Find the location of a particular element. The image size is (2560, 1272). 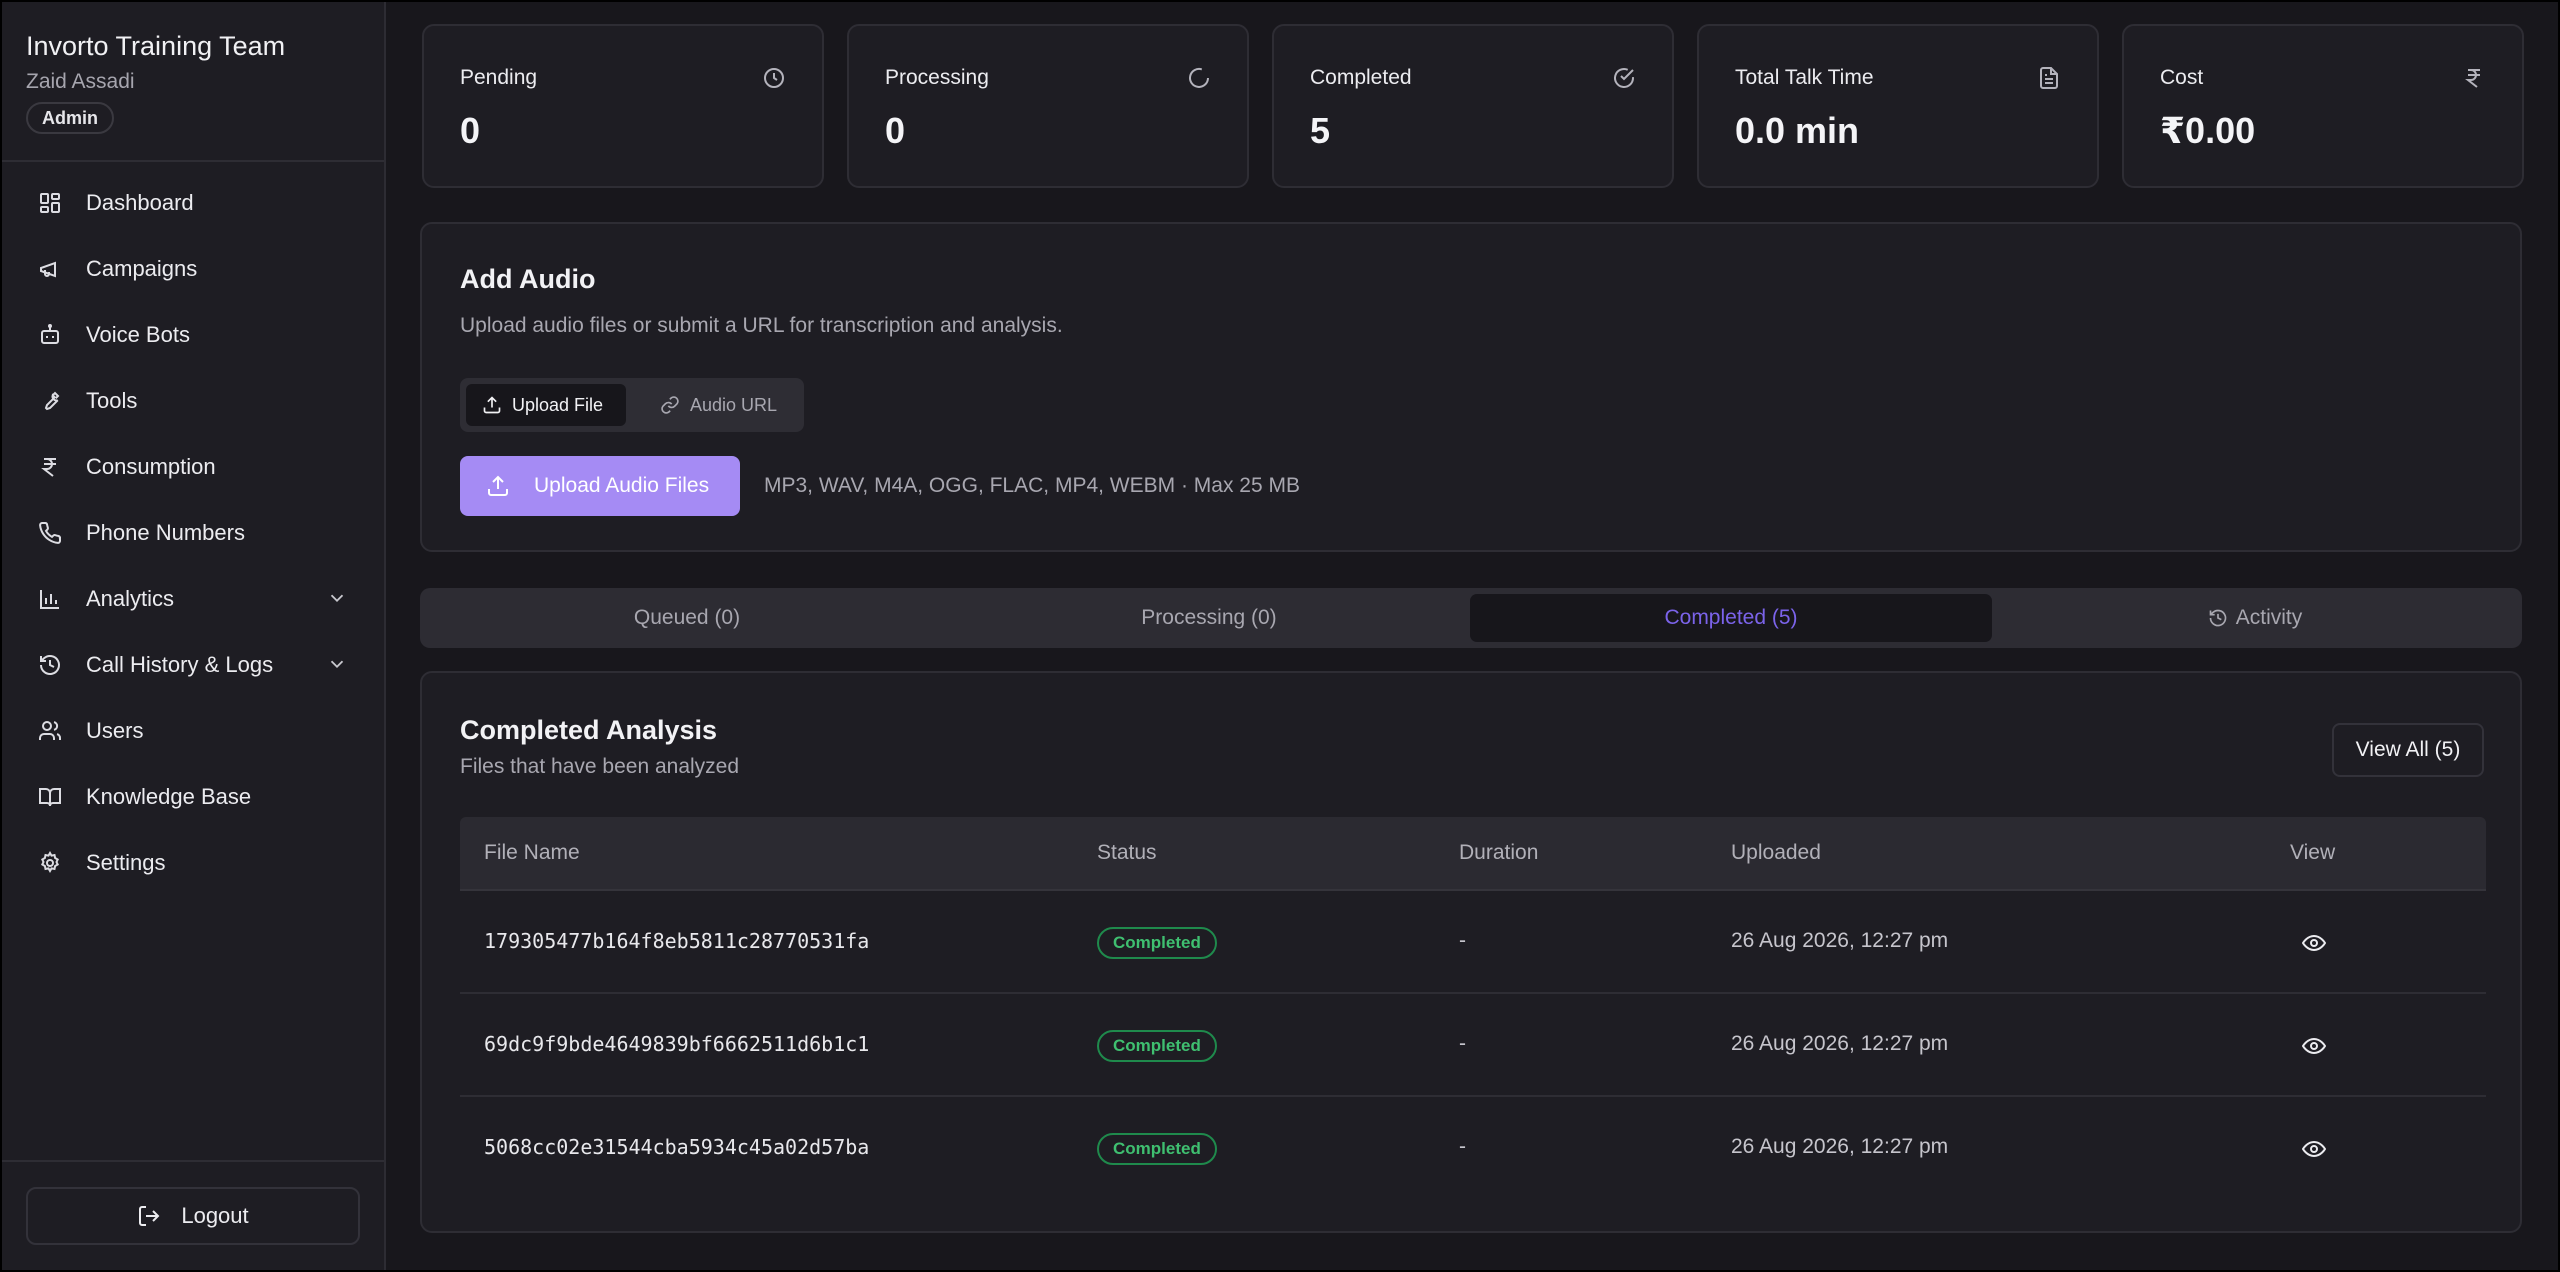

logout-label: Logout is located at coordinates (215, 1215).